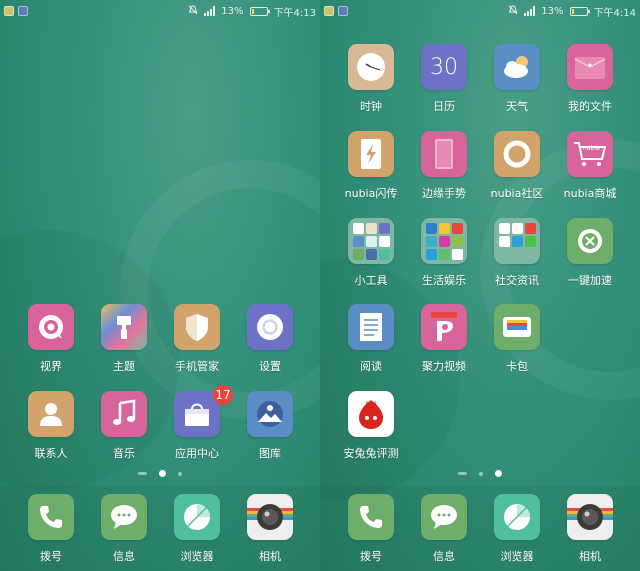 This screenshot has width=640, height=571. What do you see at coordinates (614, 13) in the screenshot?
I see `status-time: 下午4:14` at bounding box center [614, 13].